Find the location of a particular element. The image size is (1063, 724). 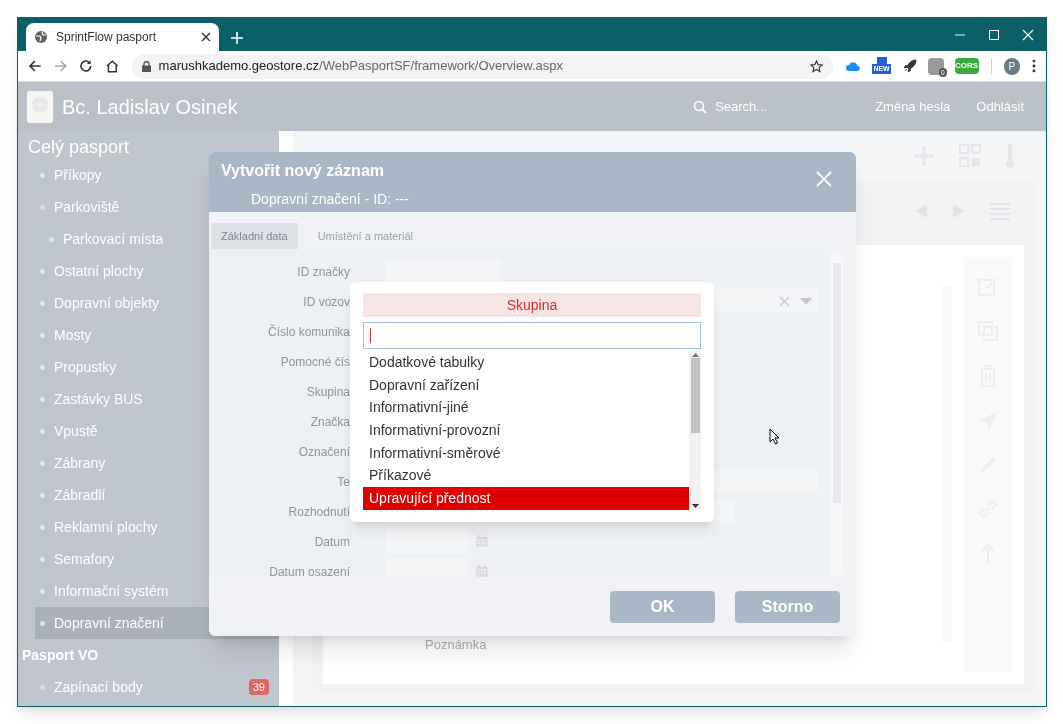

tab-title: SprintFlow pasport is located at coordinates (107, 37).